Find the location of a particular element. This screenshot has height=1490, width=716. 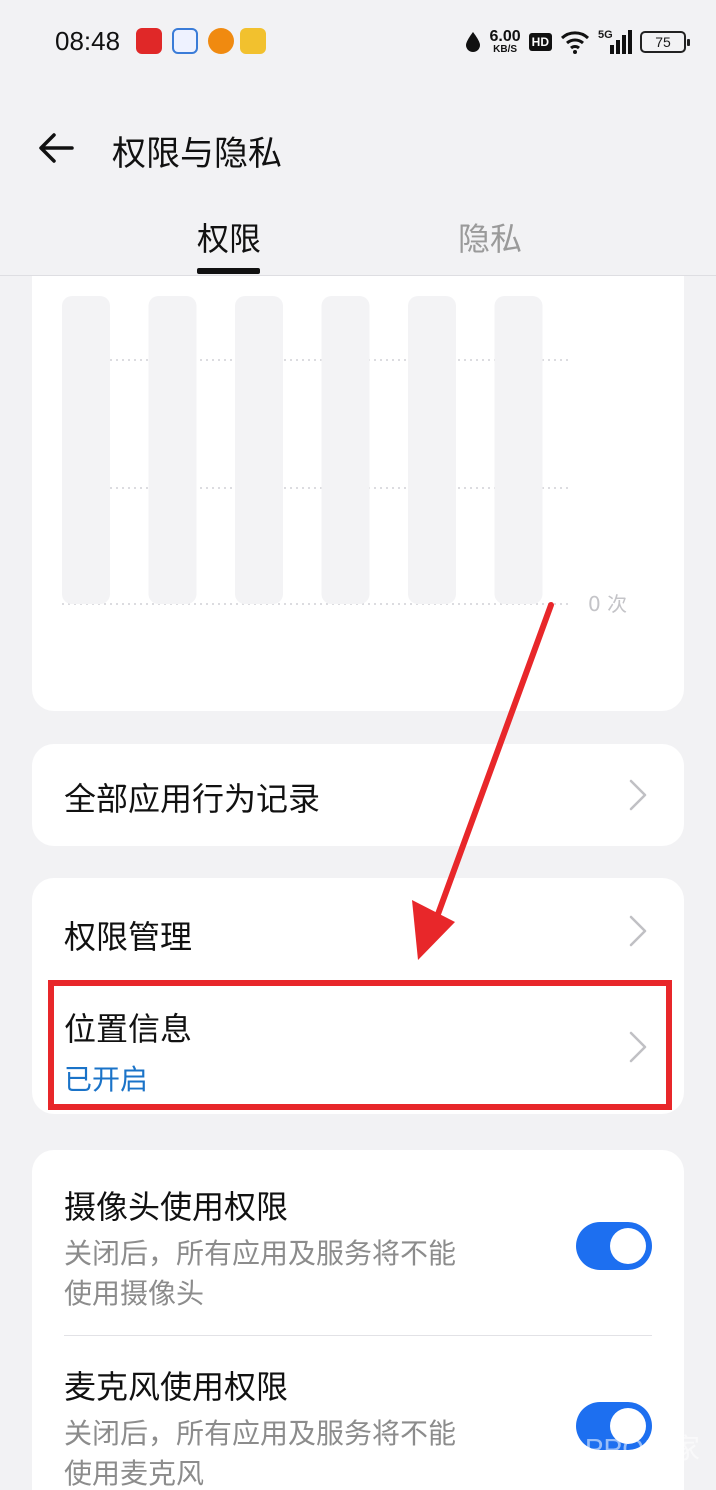

hd-badge: HD is located at coordinates (540, 42).